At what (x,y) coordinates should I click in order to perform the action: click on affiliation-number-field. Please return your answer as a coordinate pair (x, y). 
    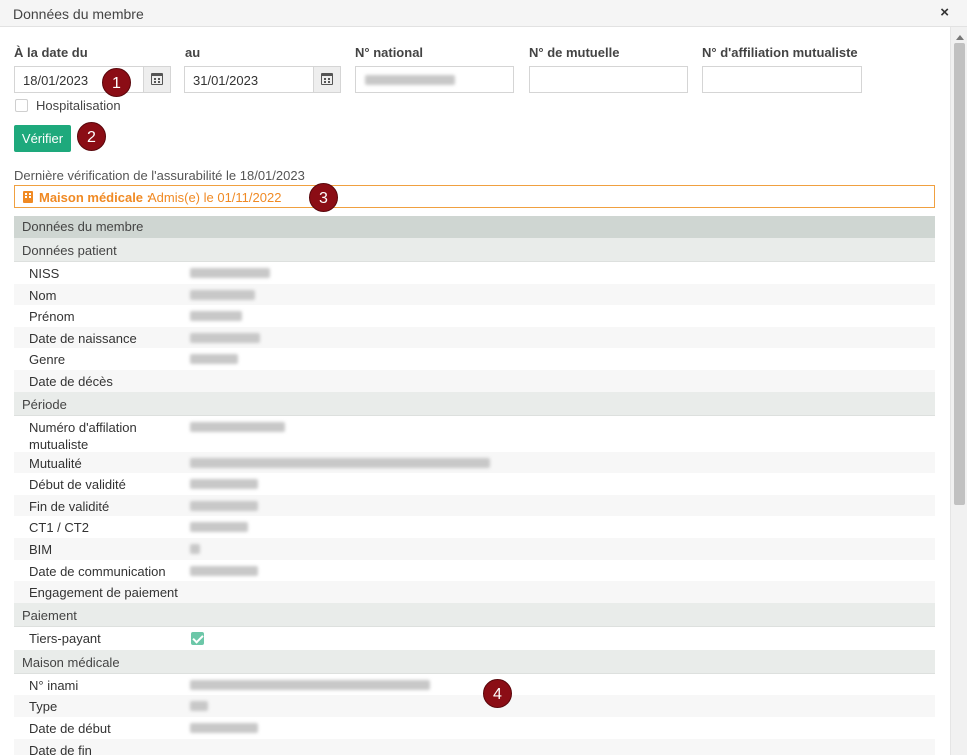
    Looking at the image, I should click on (782, 79).